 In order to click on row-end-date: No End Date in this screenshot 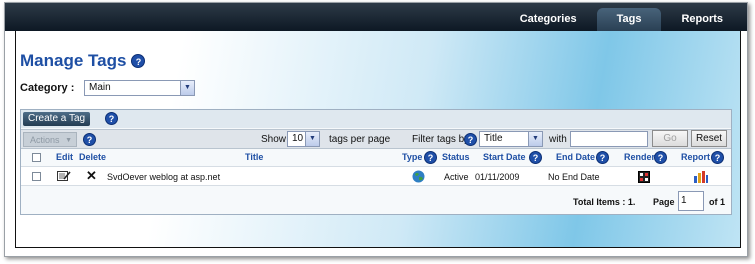, I will do `click(574, 177)`.